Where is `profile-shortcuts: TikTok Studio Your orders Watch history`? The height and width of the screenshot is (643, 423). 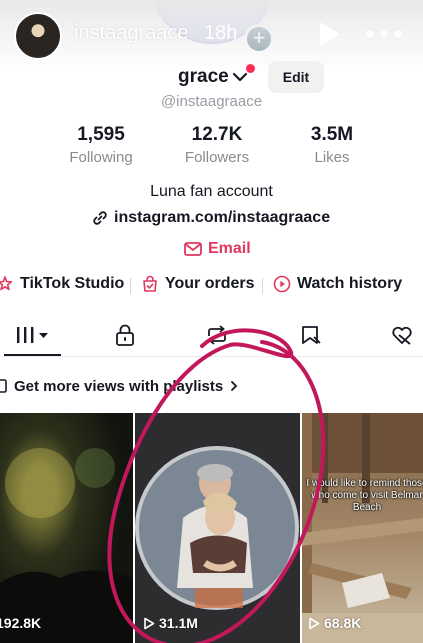 profile-shortcuts: TikTok Studio Your orders Watch history is located at coordinates (211, 286).